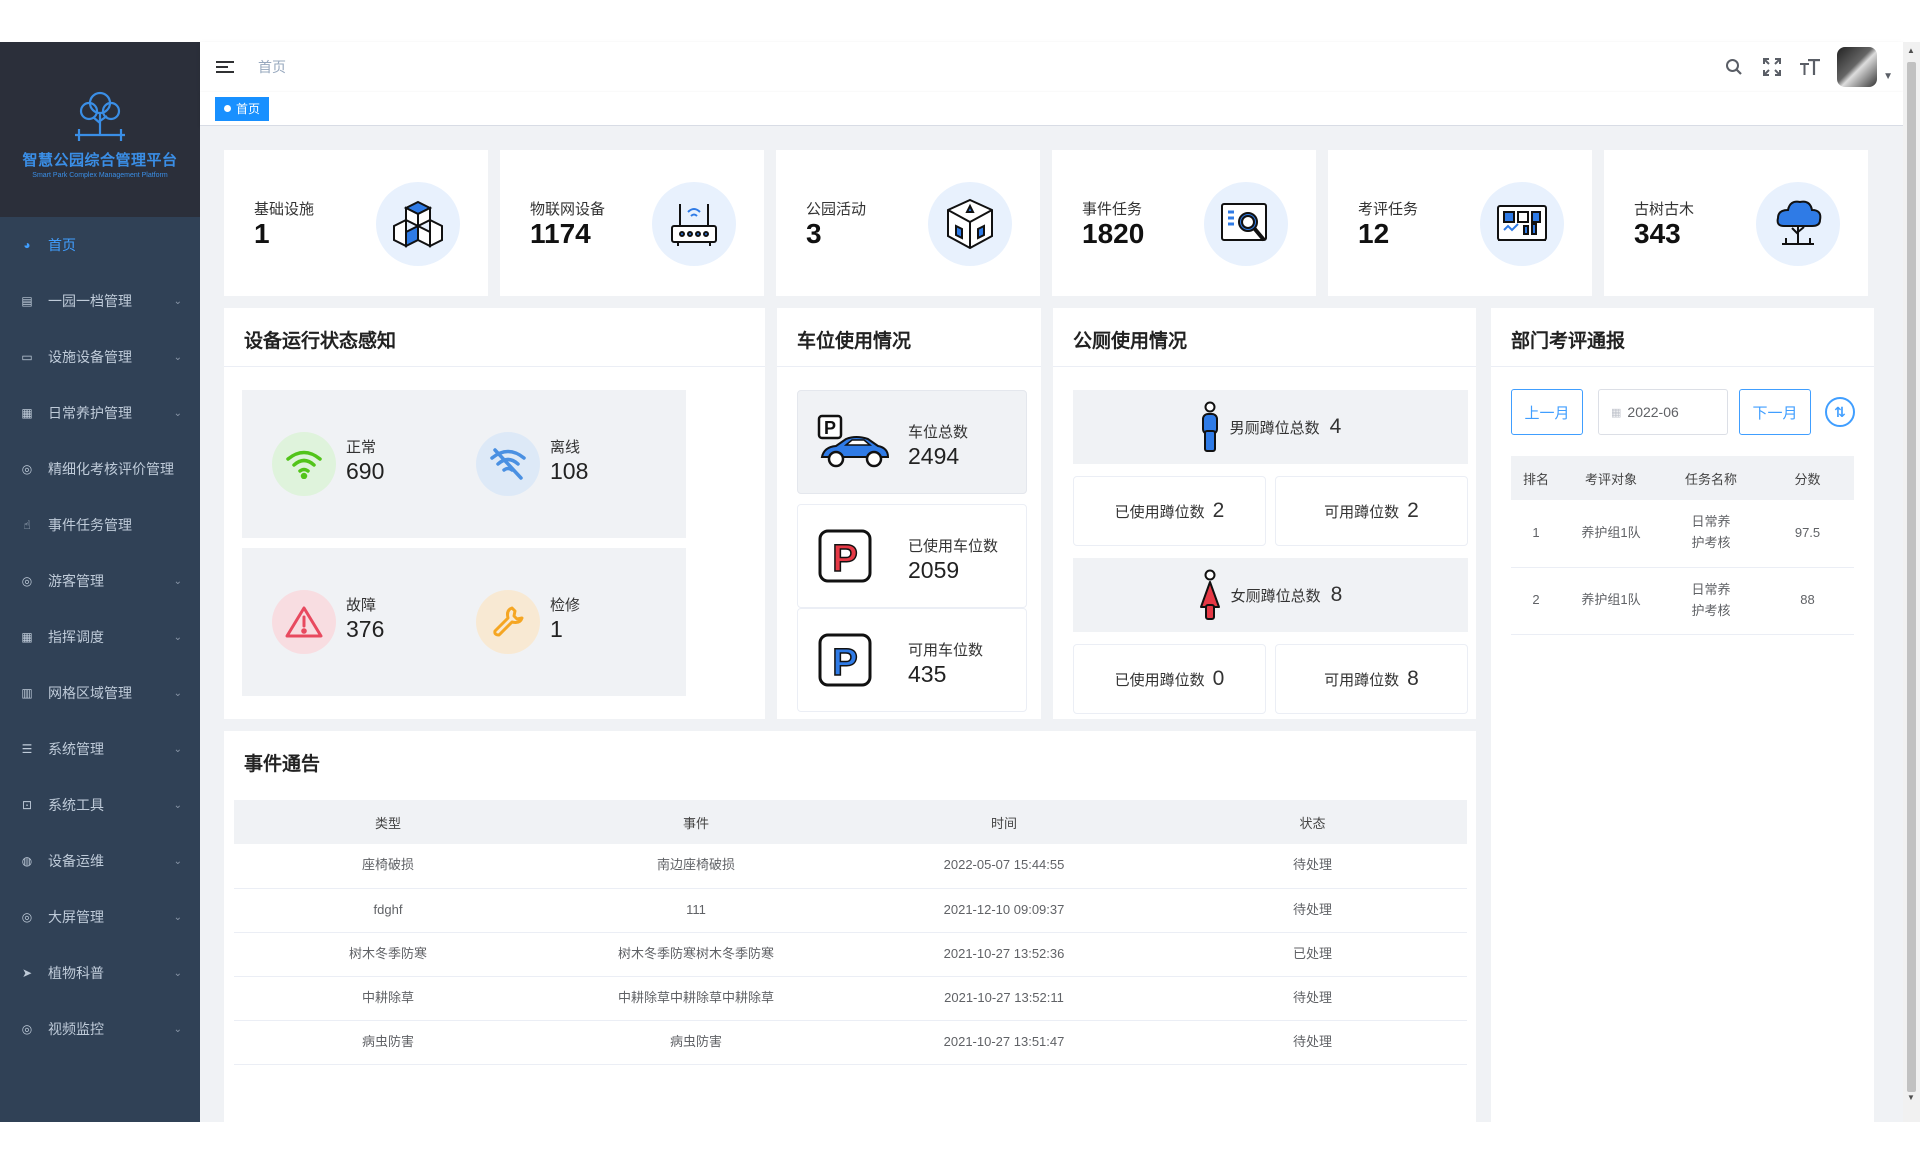  Describe the element at coordinates (100, 525) in the screenshot. I see `sidebar-item: ☝ 事件任务管理` at that location.